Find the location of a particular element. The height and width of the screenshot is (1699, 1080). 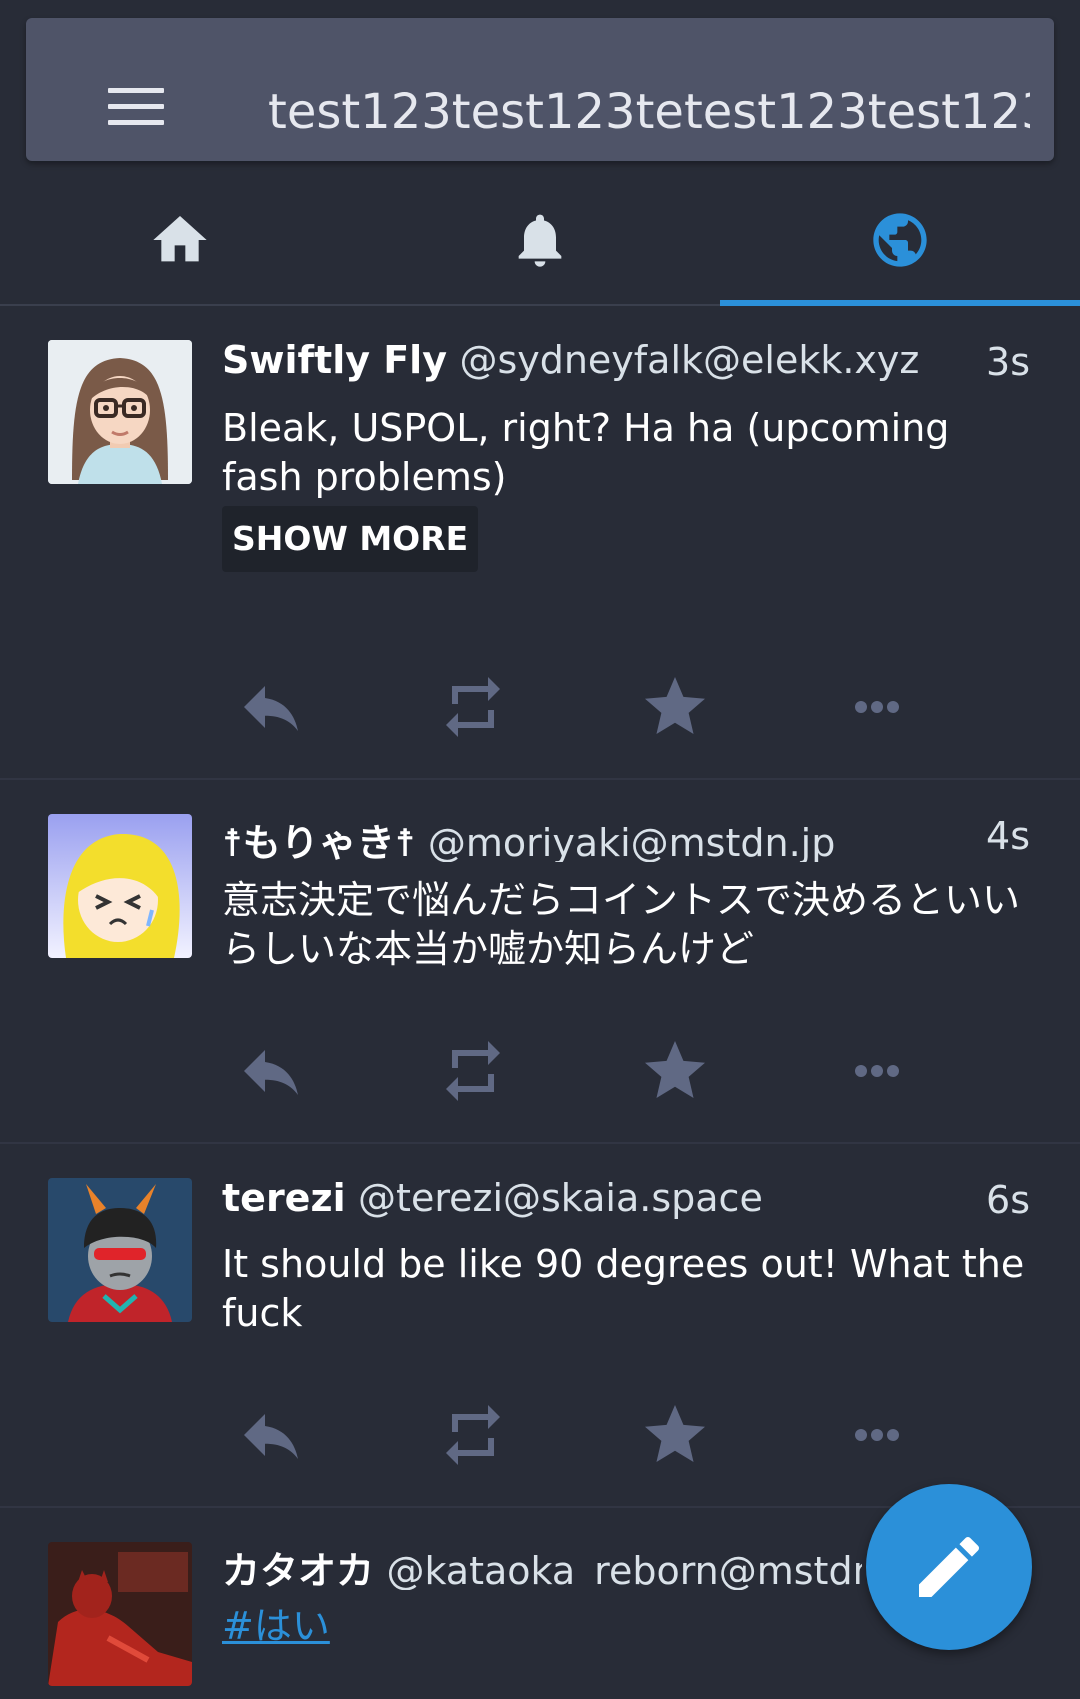

status-header: カタオカ @kataoka_reborn@mstdn.jp is located at coordinates (542, 1565).